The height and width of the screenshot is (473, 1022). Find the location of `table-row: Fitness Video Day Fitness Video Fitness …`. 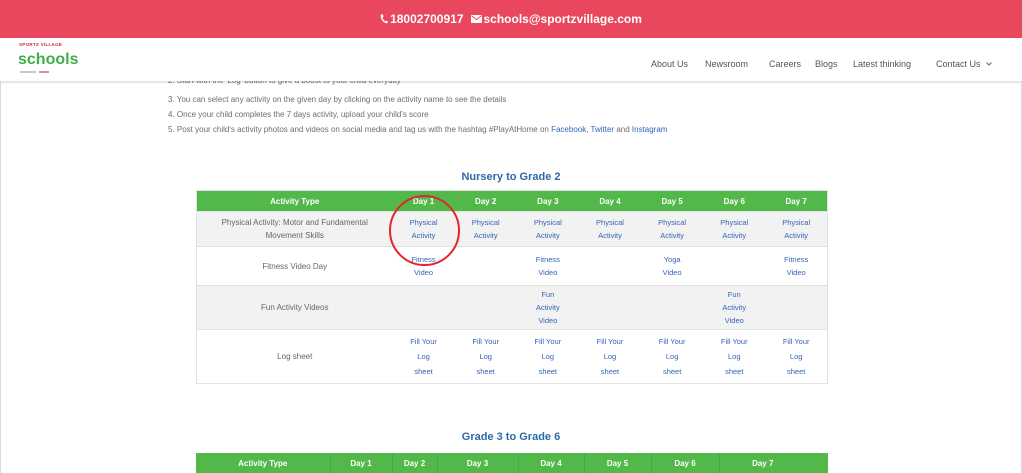

table-row: Fitness Video Day Fitness Video Fitness … is located at coordinates (512, 266).